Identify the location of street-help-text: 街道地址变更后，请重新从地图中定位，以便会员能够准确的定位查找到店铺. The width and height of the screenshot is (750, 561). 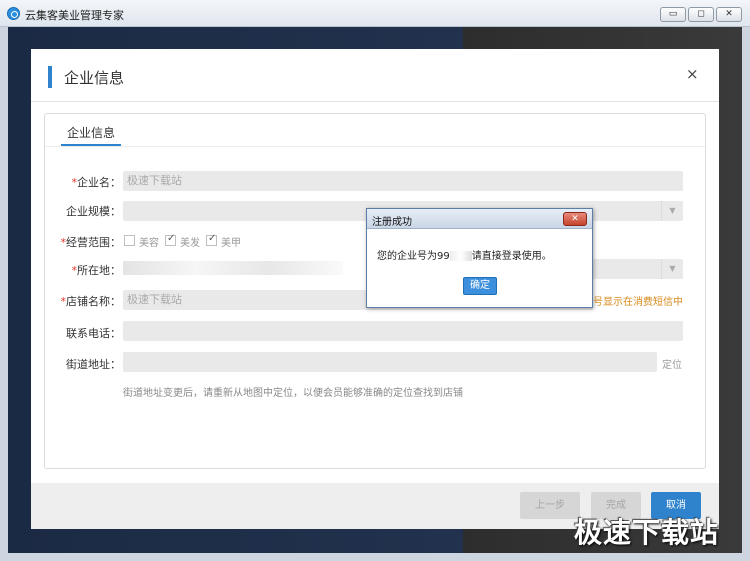
(293, 393).